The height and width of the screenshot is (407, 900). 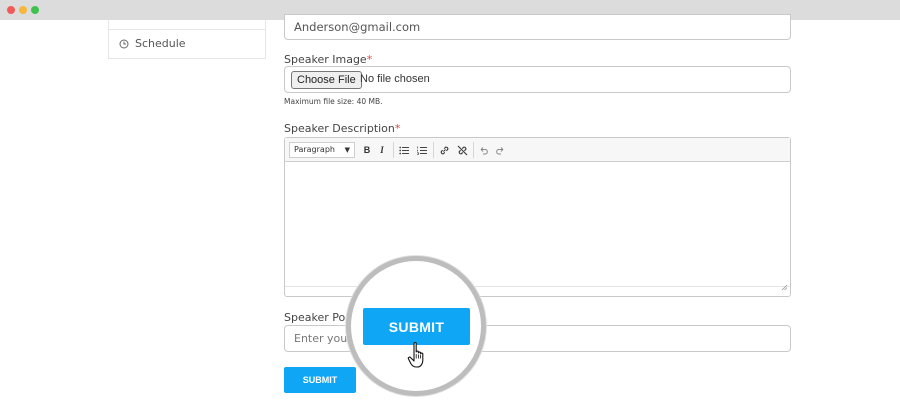 What do you see at coordinates (444, 150) in the screenshot?
I see `link-icon` at bounding box center [444, 150].